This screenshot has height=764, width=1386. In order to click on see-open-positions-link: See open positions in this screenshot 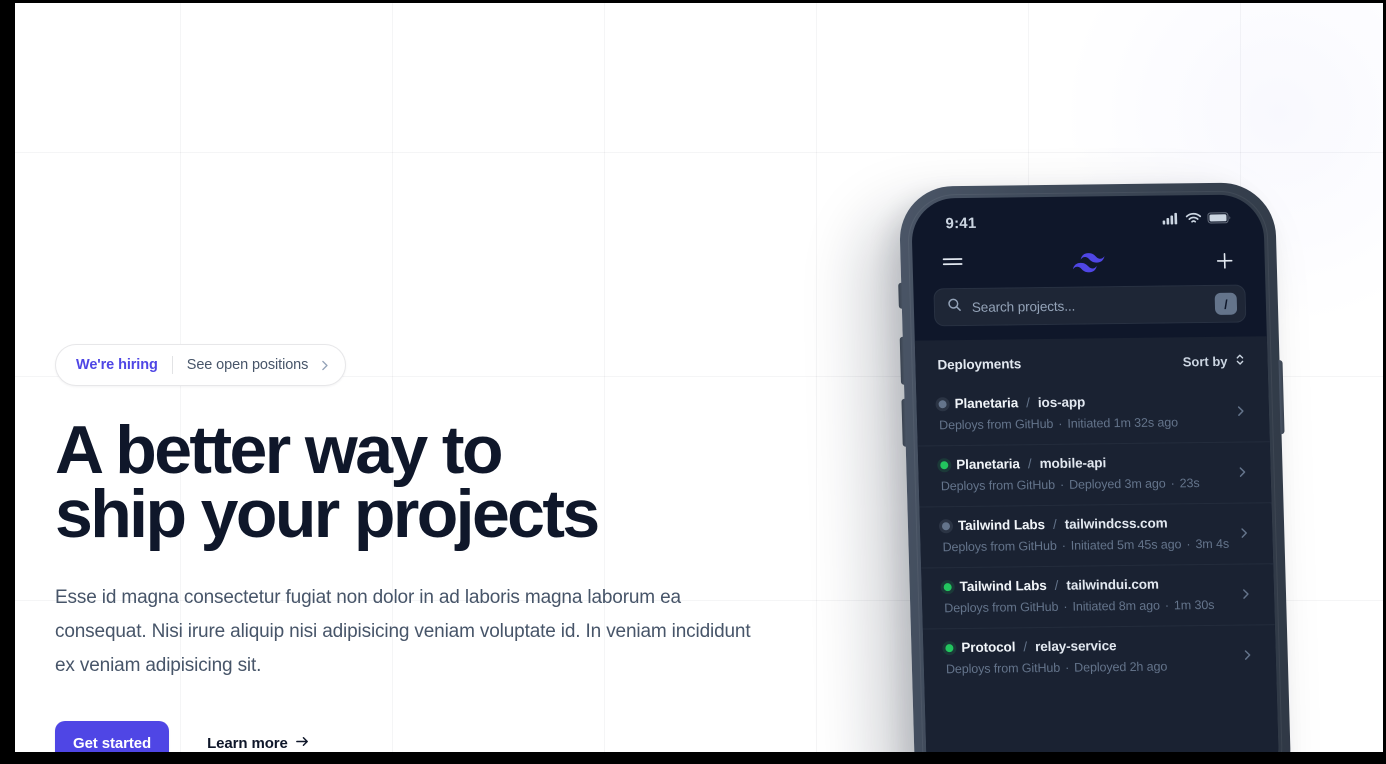, I will do `click(248, 365)`.